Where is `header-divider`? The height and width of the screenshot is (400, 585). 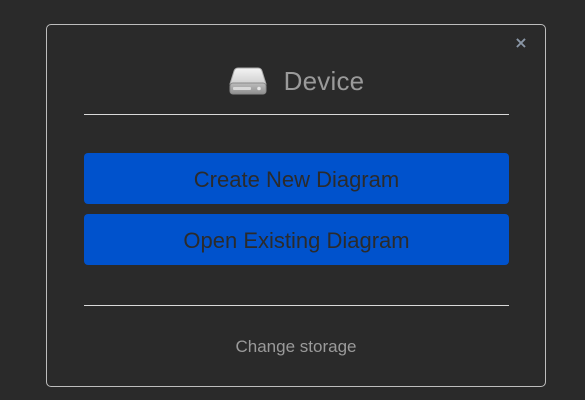 header-divider is located at coordinates (296, 114).